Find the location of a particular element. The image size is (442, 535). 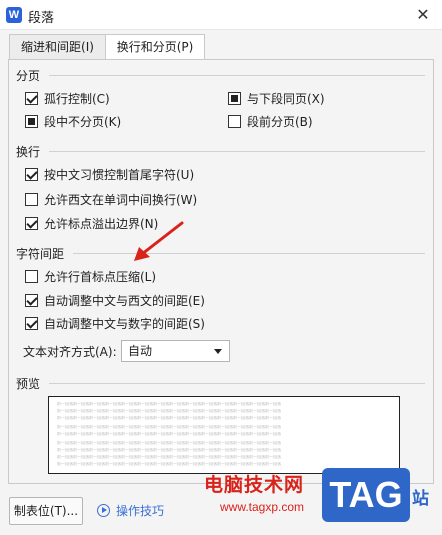

option-label: 孤行控制(C) is located at coordinates (77, 99).